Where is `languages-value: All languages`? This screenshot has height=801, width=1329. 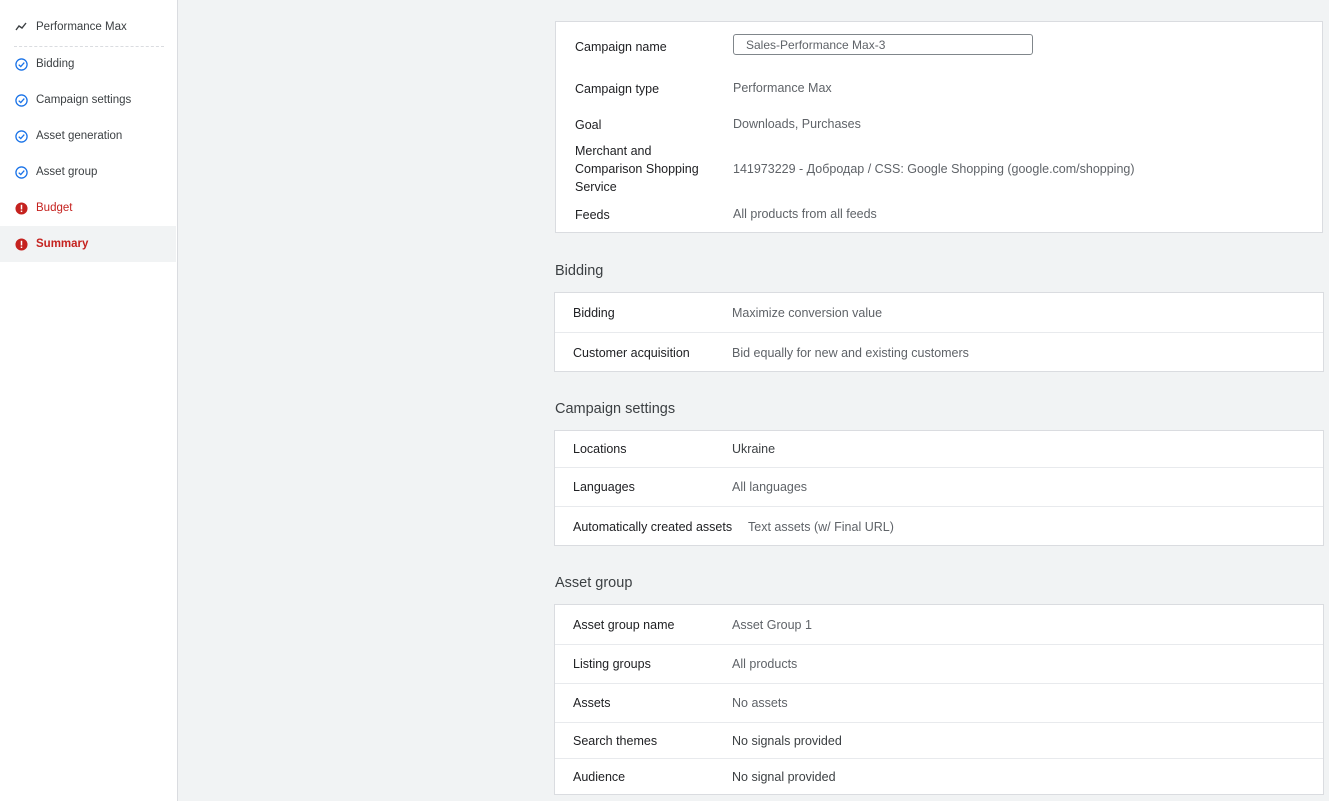
languages-value: All languages is located at coordinates (770, 487).